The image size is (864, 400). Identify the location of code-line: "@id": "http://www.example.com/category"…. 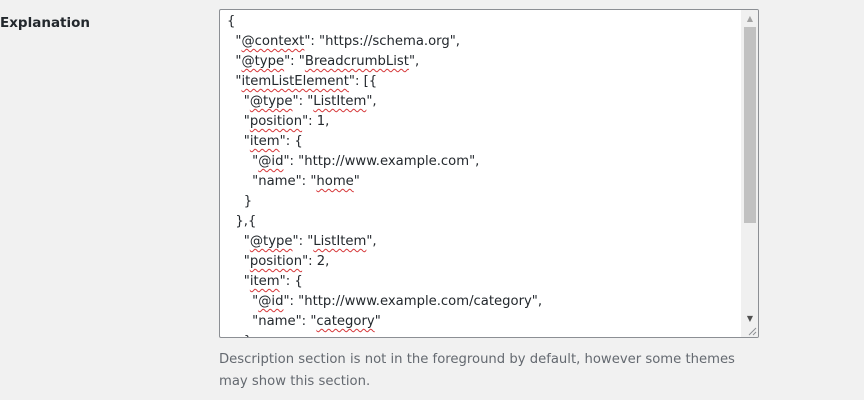
(484, 302).